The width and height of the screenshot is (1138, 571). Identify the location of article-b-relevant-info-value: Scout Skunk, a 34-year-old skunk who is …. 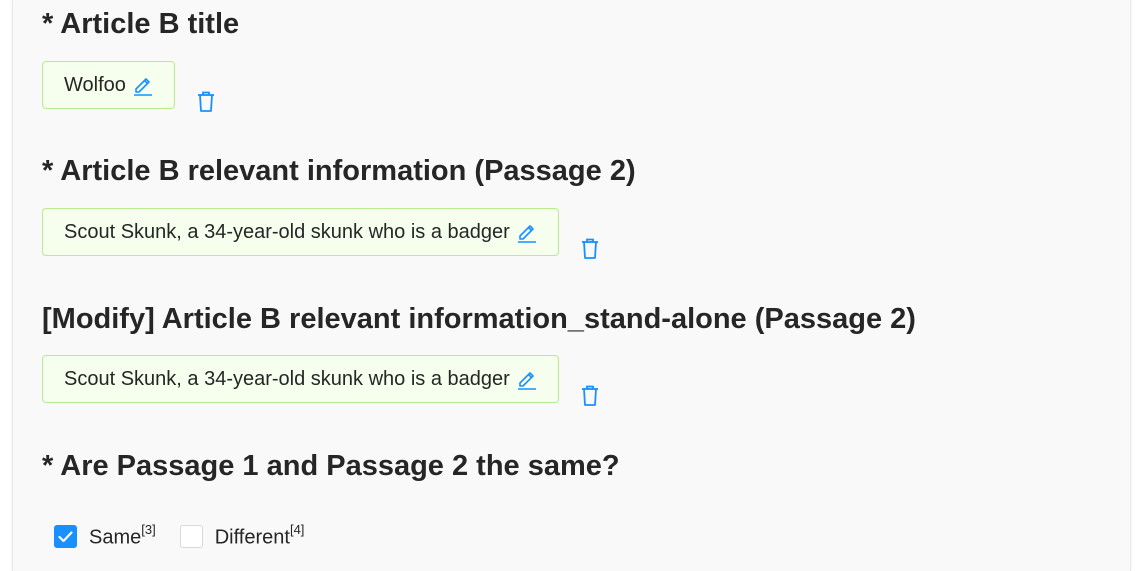
(287, 231).